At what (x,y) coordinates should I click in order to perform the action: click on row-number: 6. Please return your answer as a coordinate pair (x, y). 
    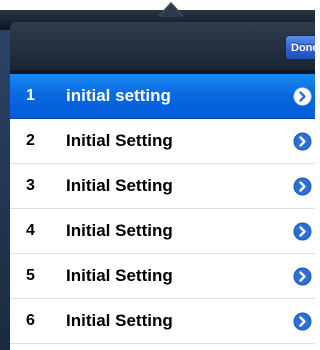
    Looking at the image, I should click on (30, 320).